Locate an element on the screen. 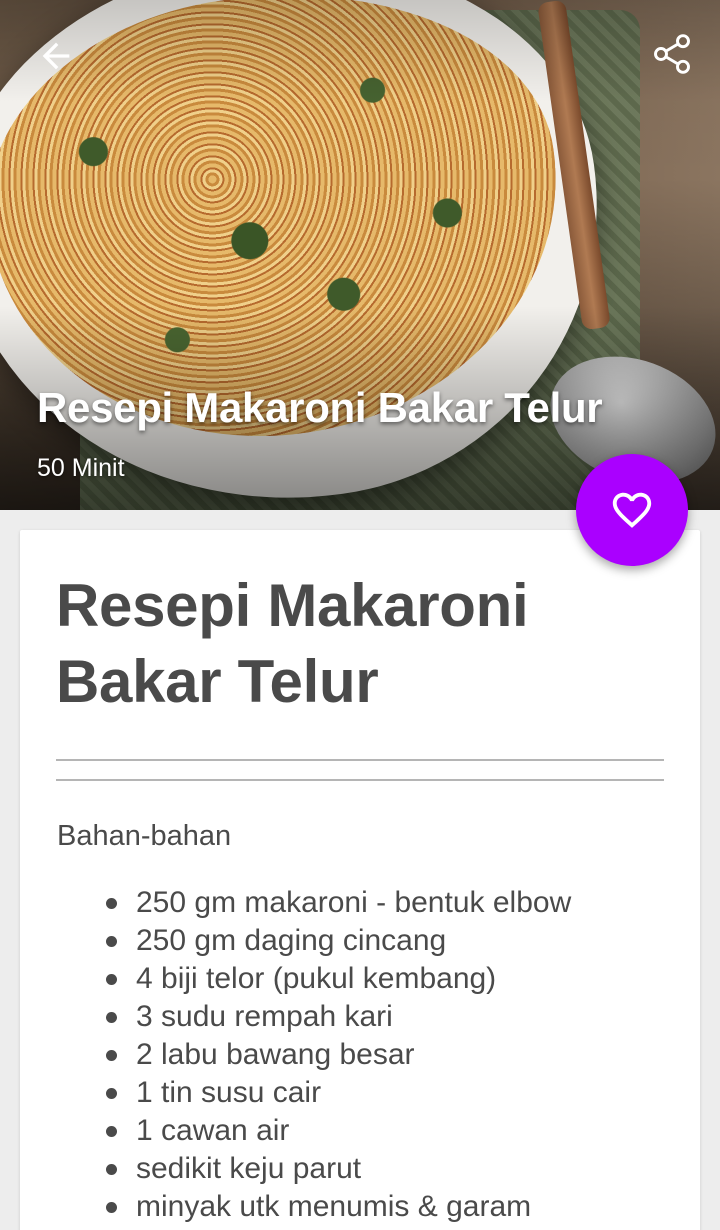 This screenshot has height=1230, width=720. back-button is located at coordinates (56, 56).